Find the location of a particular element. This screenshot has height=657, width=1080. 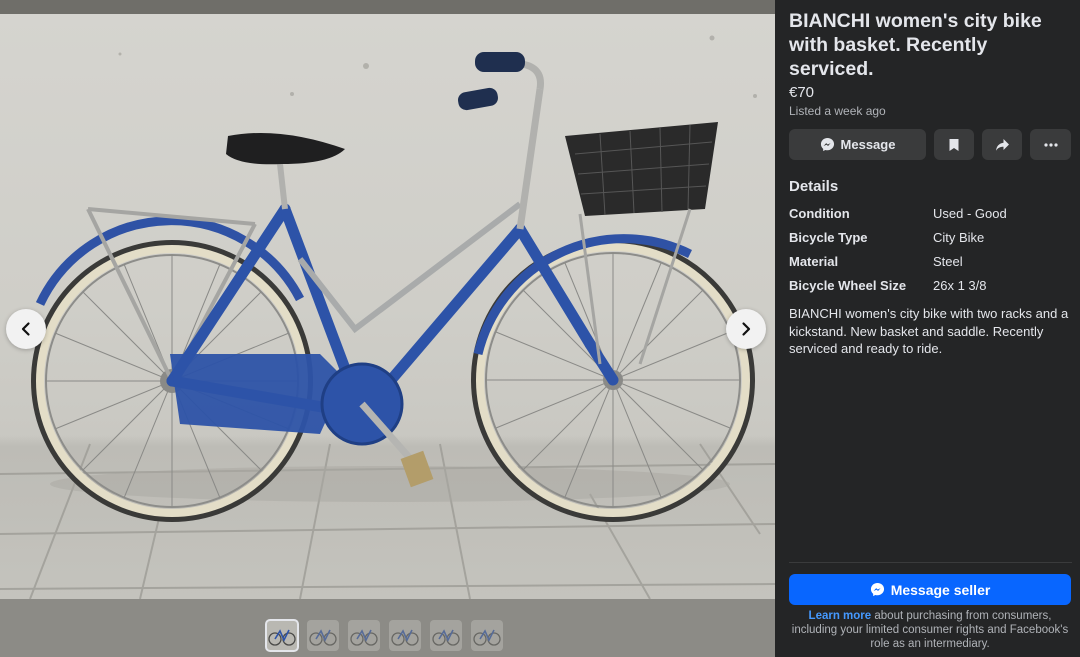

detail-value: 26x 1 3/8 is located at coordinates (960, 285).